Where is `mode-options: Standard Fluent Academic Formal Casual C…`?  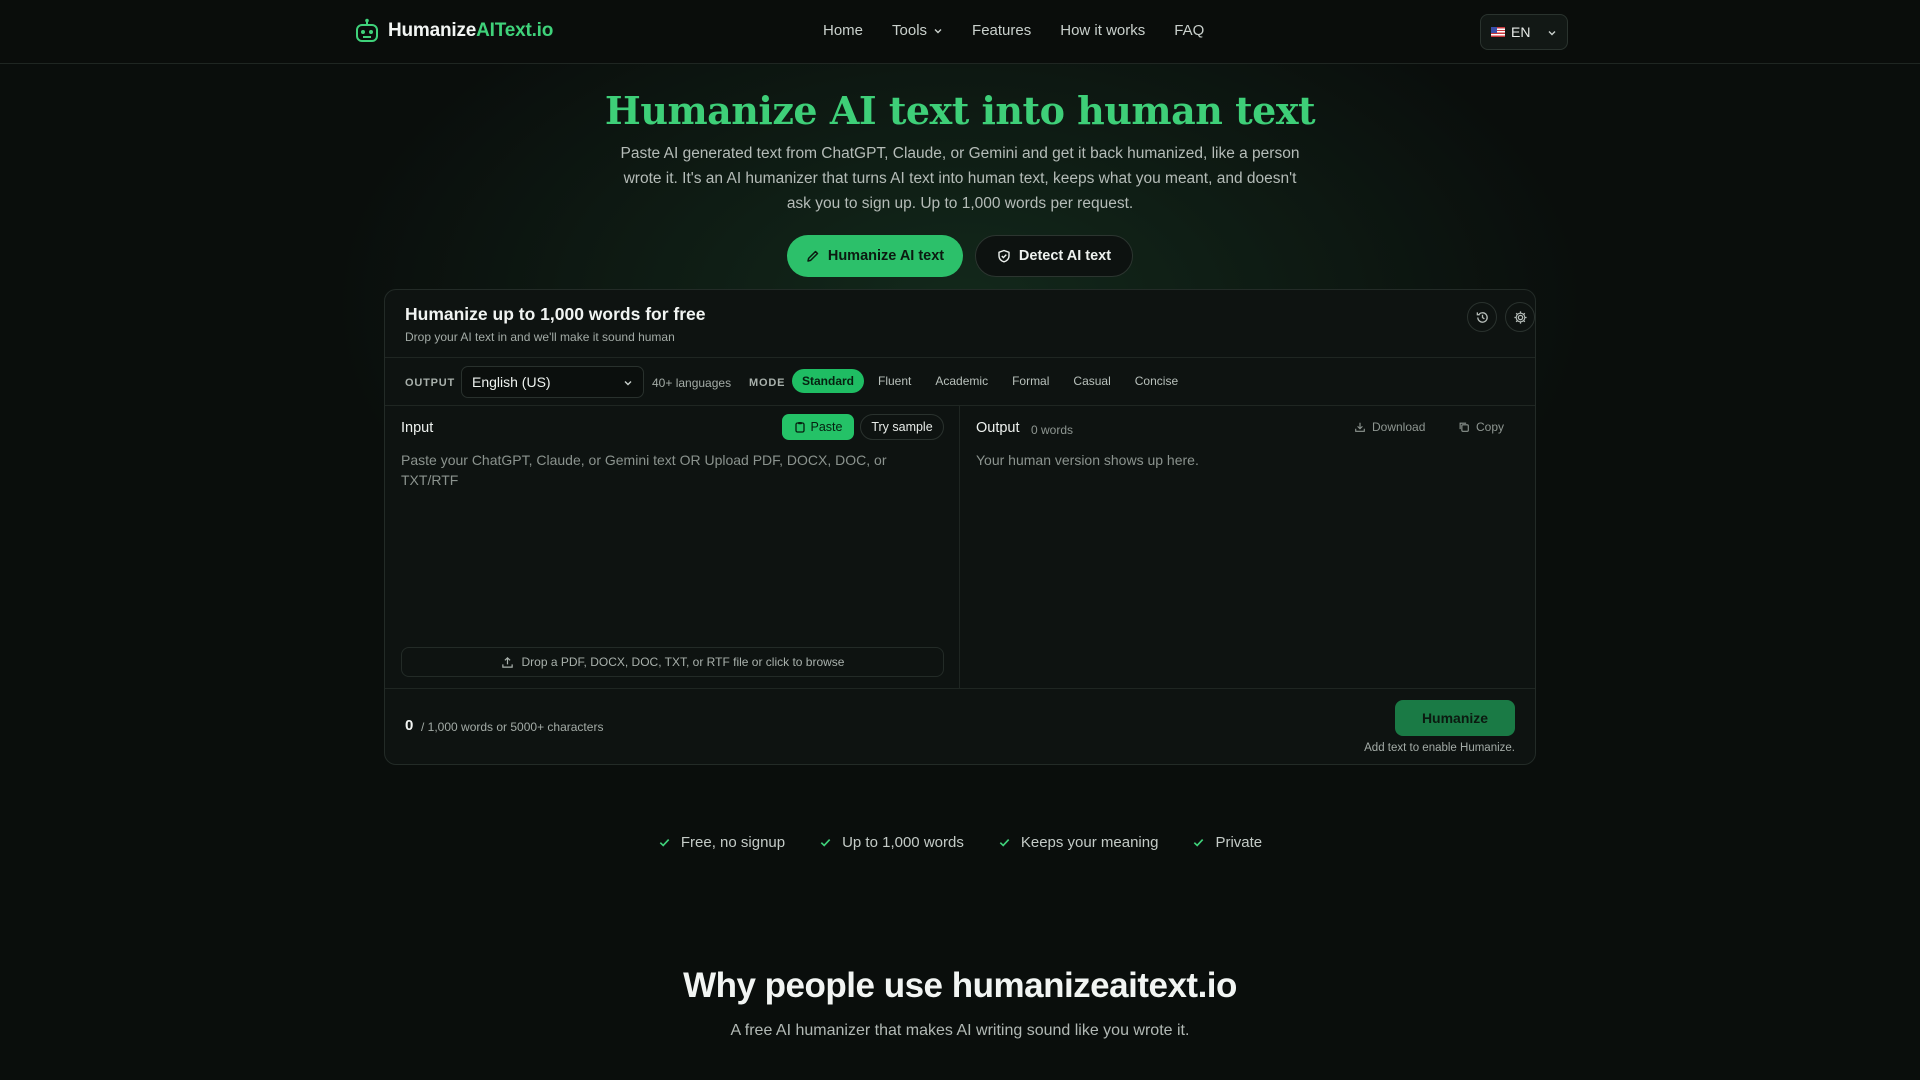
mode-options: Standard Fluent Academic Formal Casual C… is located at coordinates (990, 381).